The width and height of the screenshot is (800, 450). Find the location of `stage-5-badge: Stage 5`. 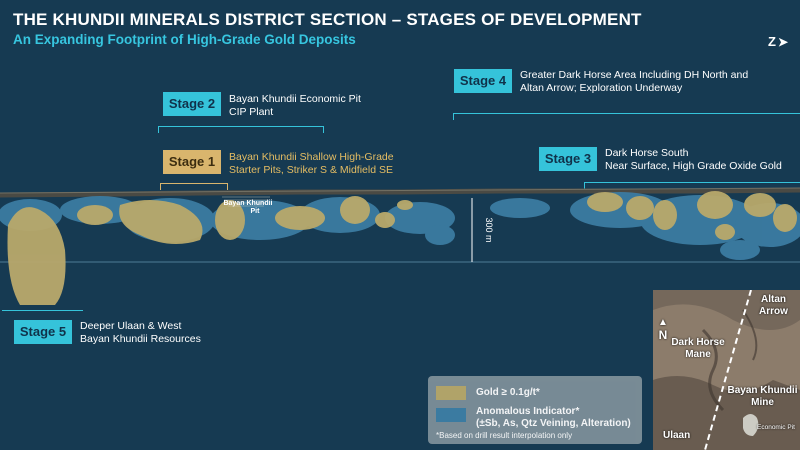

stage-5-badge: Stage 5 is located at coordinates (43, 332).